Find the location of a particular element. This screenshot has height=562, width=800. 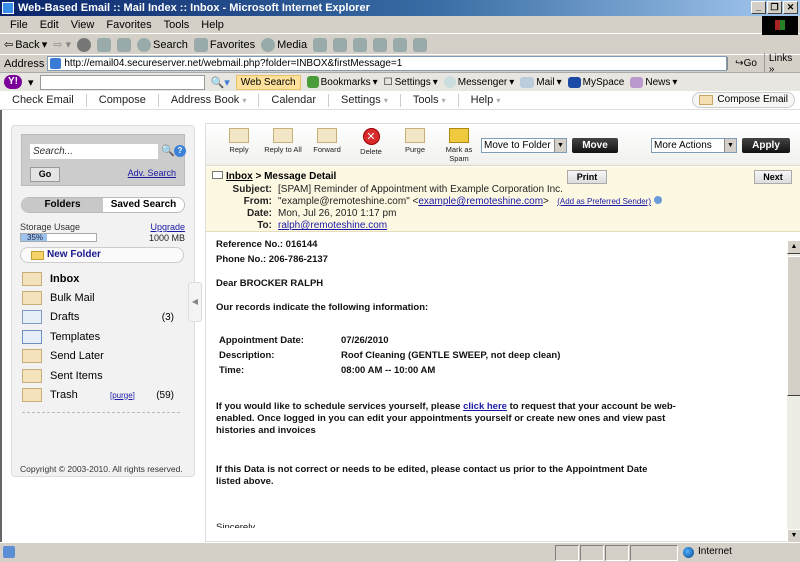

help-icon: ? is located at coordinates (180, 151).